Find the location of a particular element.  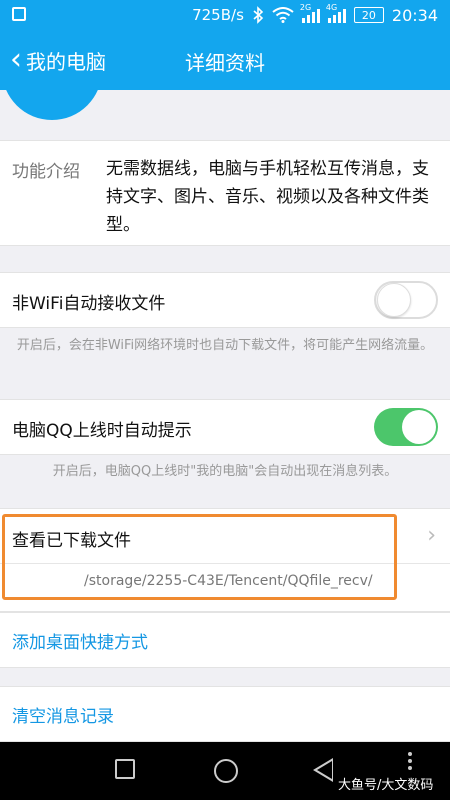

clear-history-label: 清空消息记录 is located at coordinates (63, 717).